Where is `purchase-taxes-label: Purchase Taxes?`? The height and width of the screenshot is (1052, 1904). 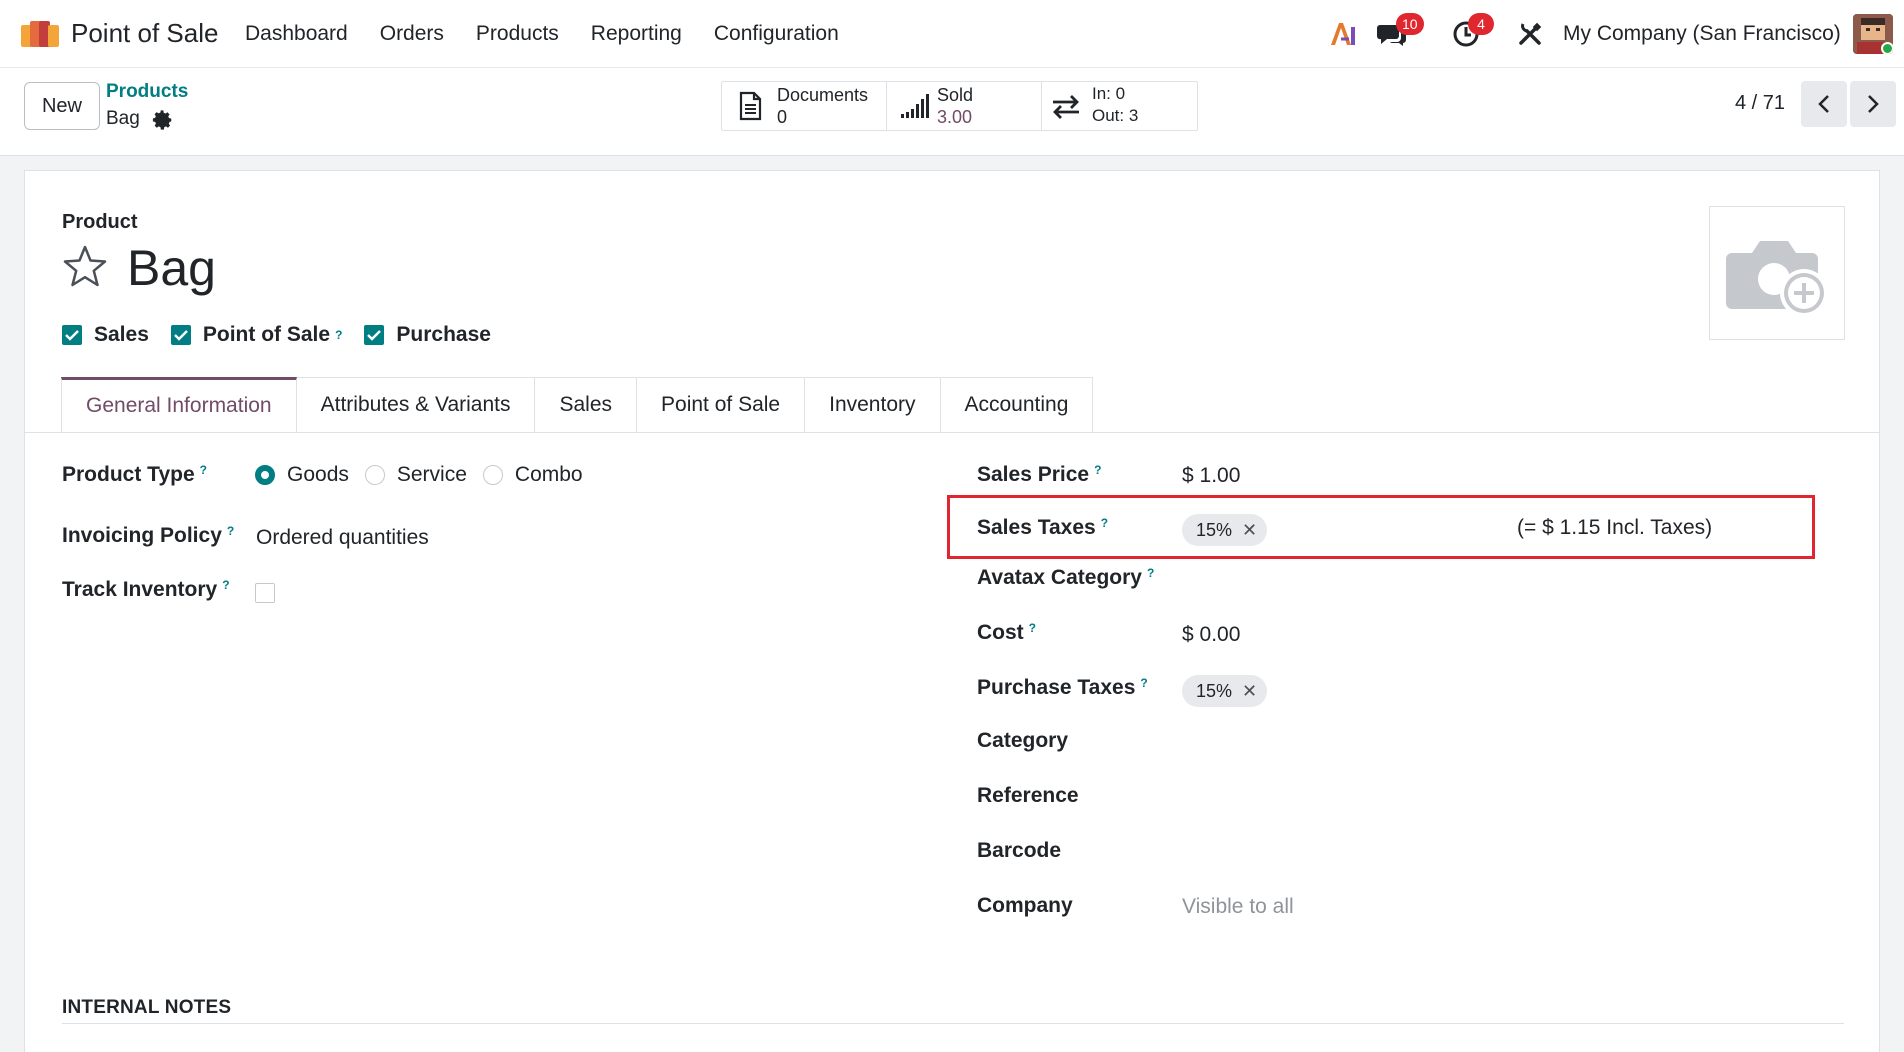 purchase-taxes-label: Purchase Taxes? is located at coordinates (1062, 687).